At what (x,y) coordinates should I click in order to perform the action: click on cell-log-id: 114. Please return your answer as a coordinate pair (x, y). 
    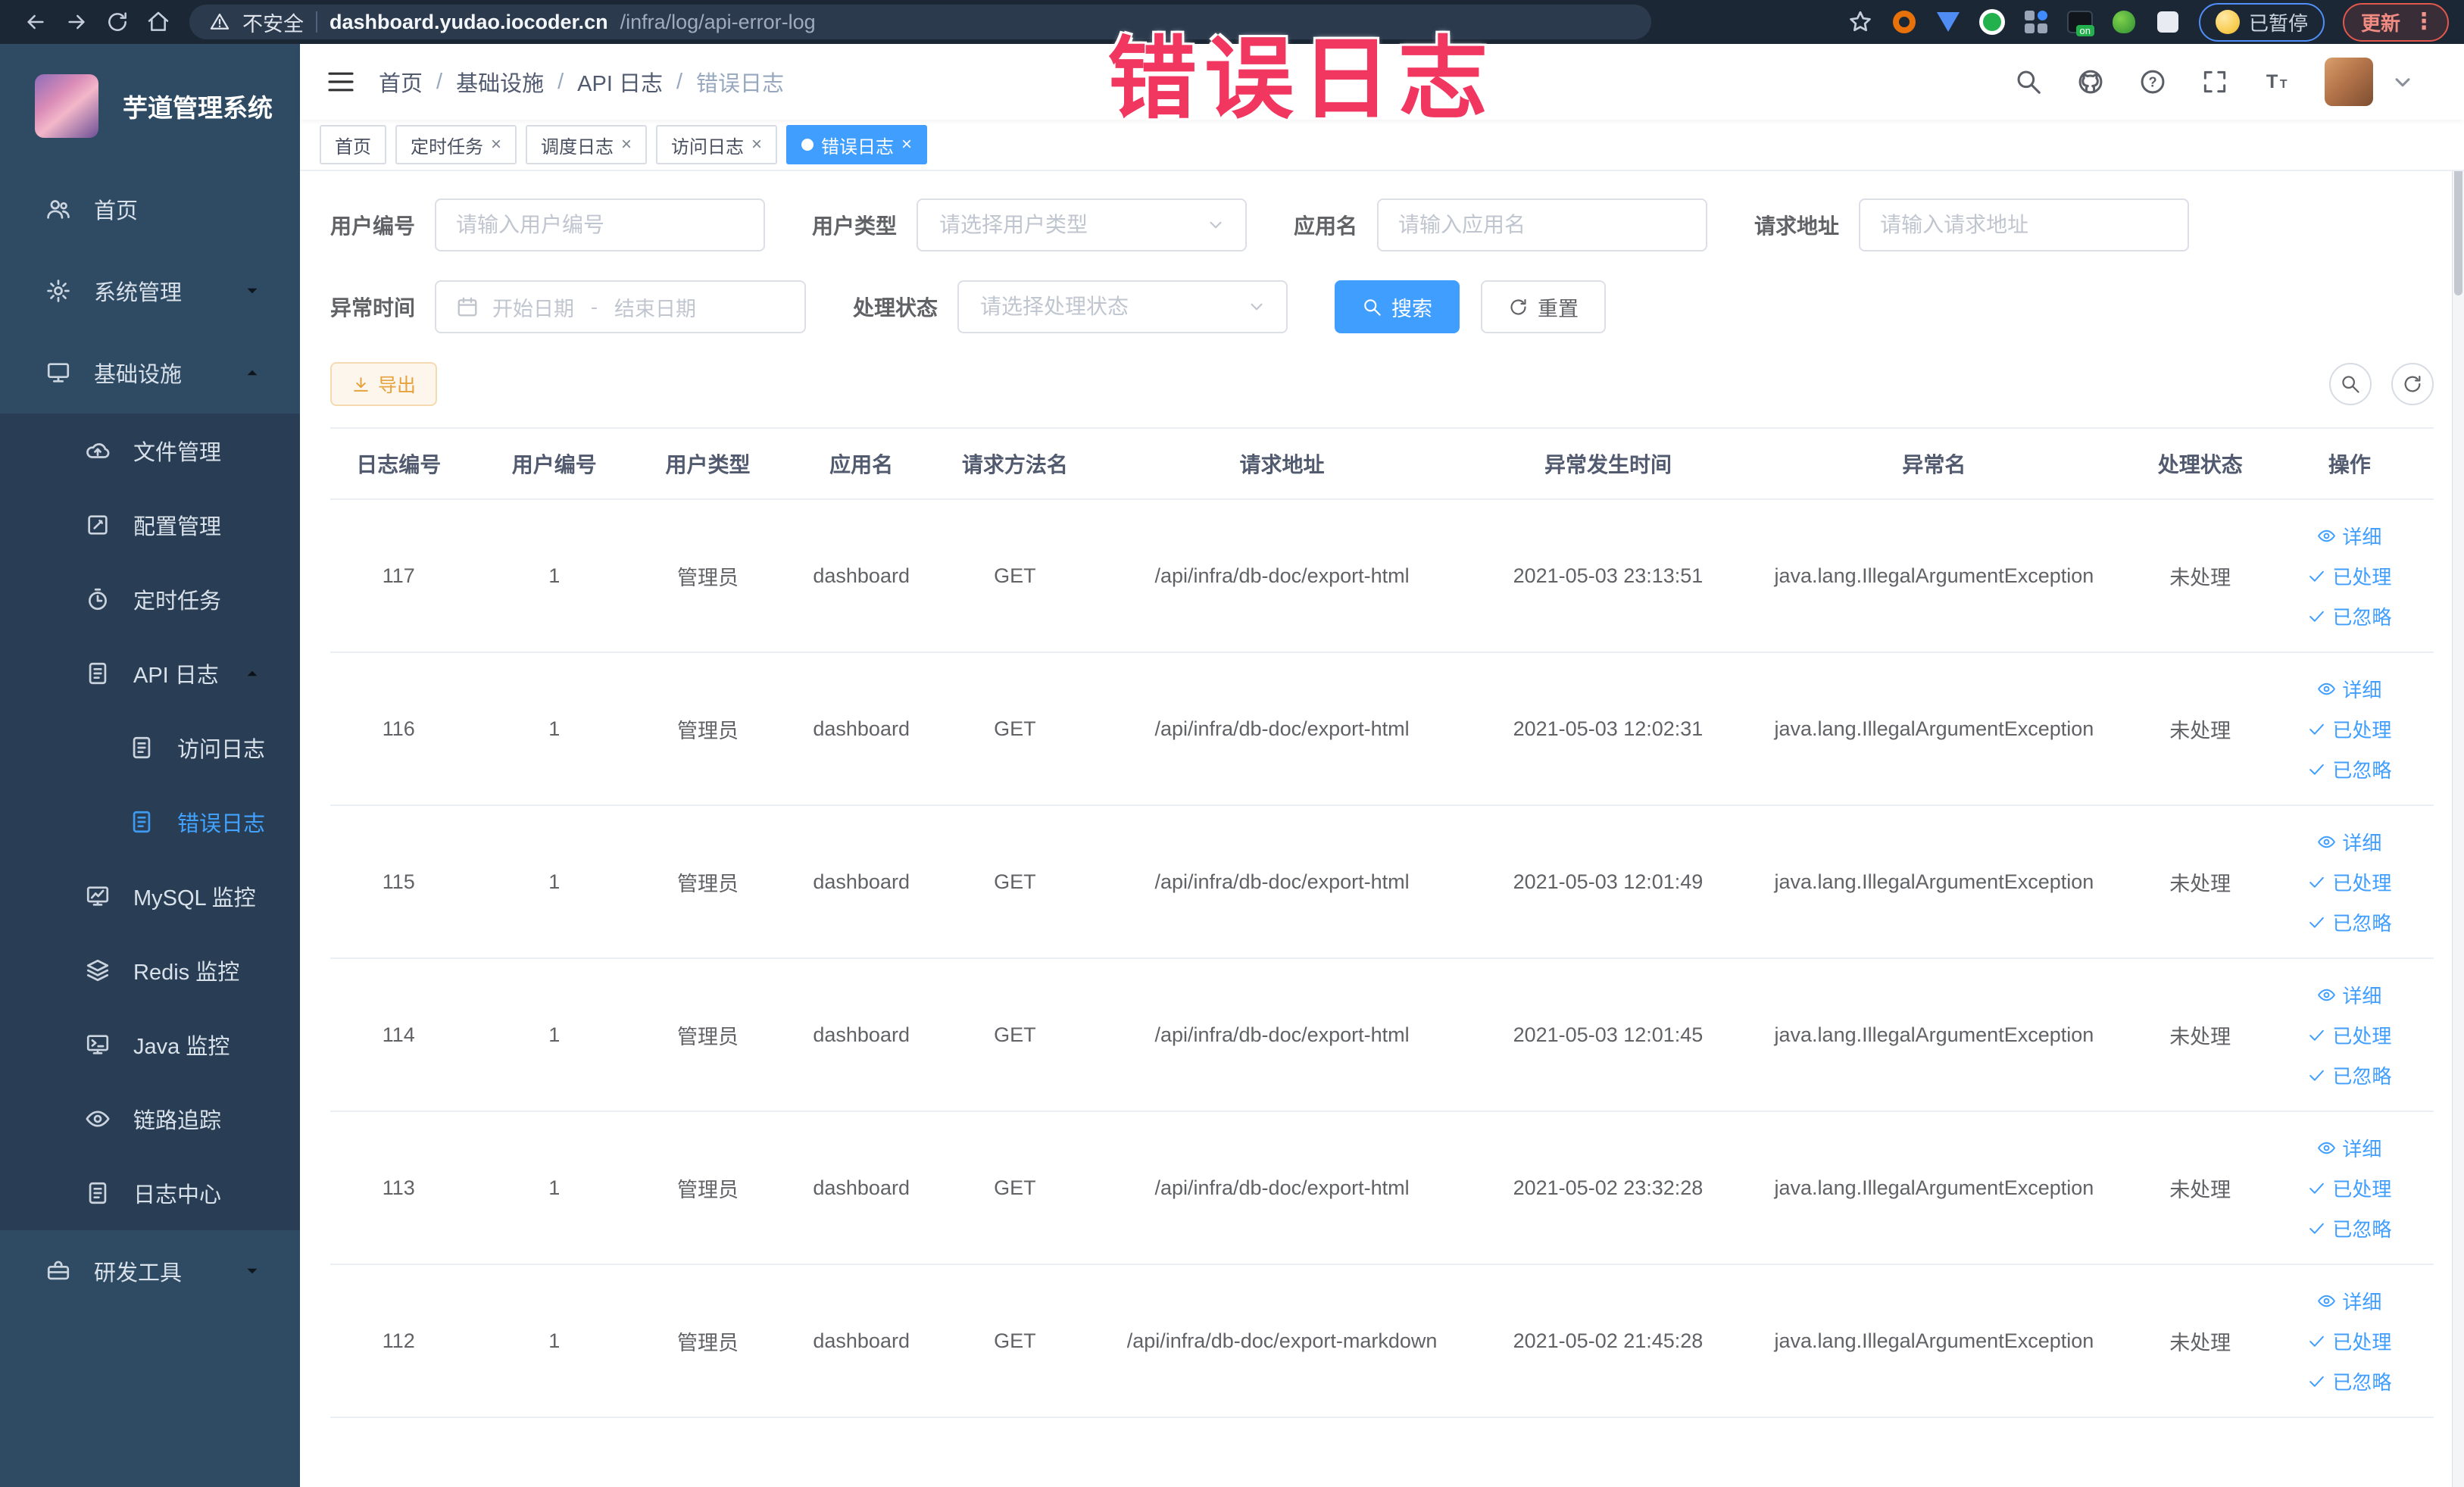
    Looking at the image, I should click on (398, 1035).